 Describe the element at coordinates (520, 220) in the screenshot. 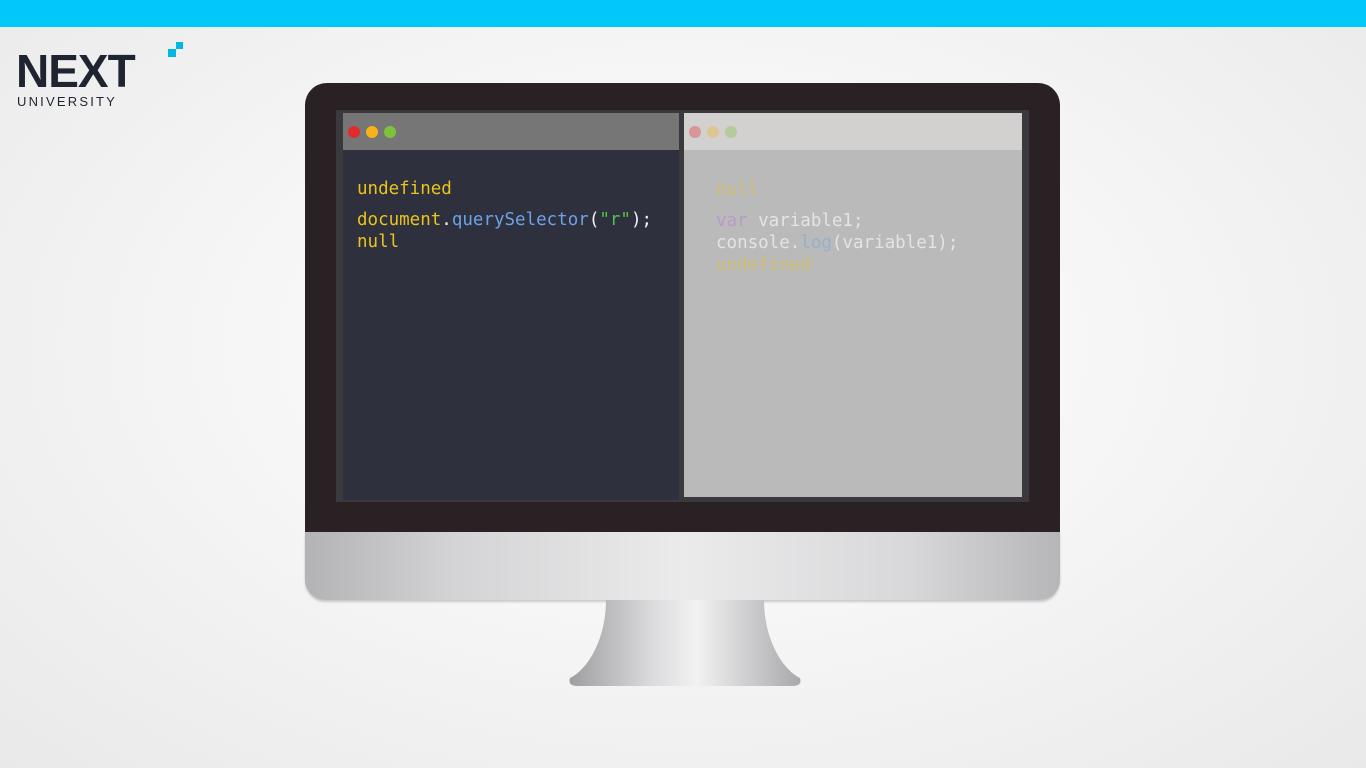

I see `code-method: querySelector` at that location.